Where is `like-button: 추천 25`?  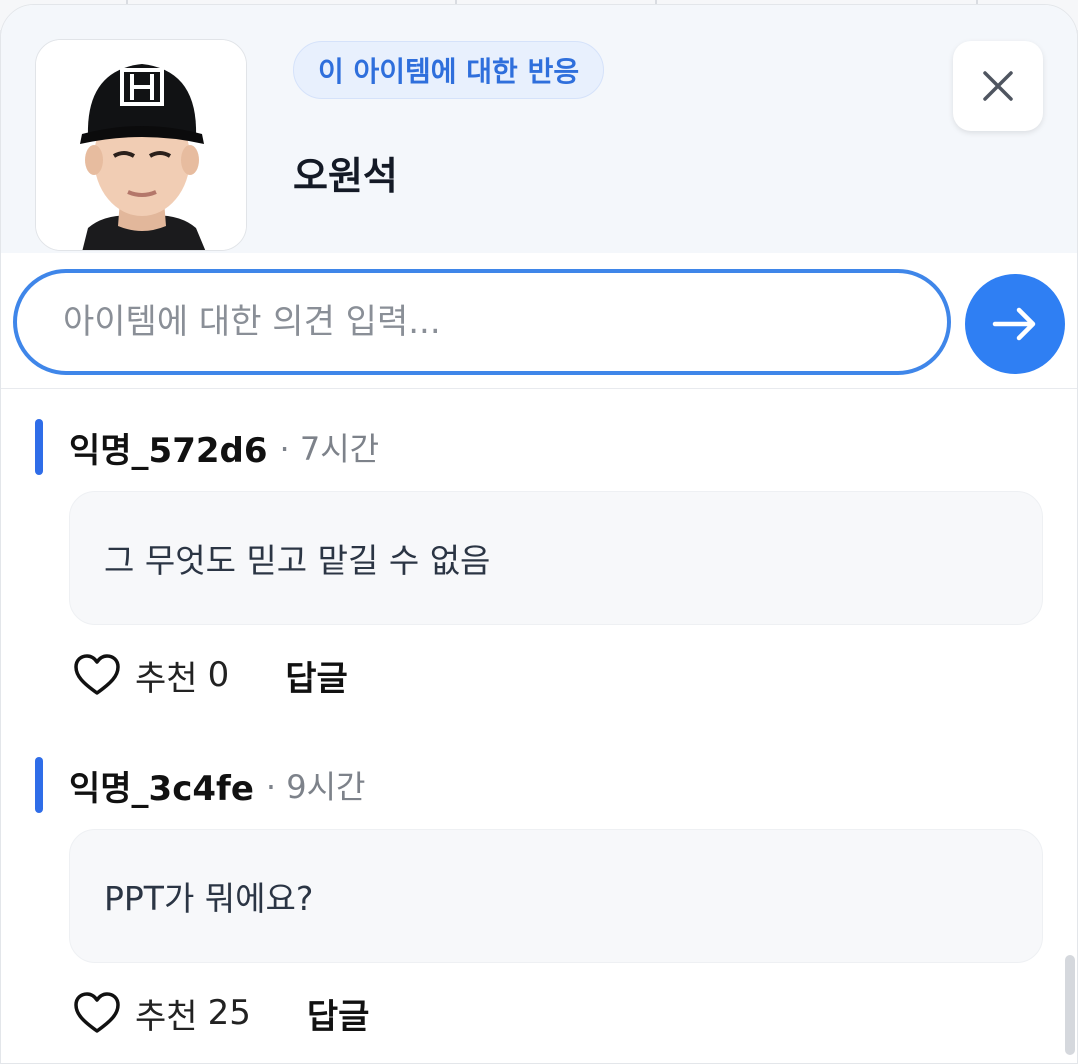 like-button: 추천 25 is located at coordinates (162, 1013).